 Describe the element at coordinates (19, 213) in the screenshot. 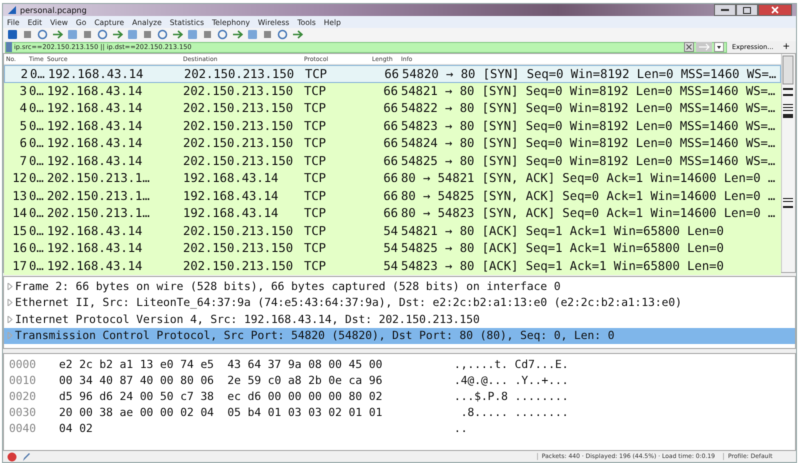

I see `table-cell-text: 14` at that location.